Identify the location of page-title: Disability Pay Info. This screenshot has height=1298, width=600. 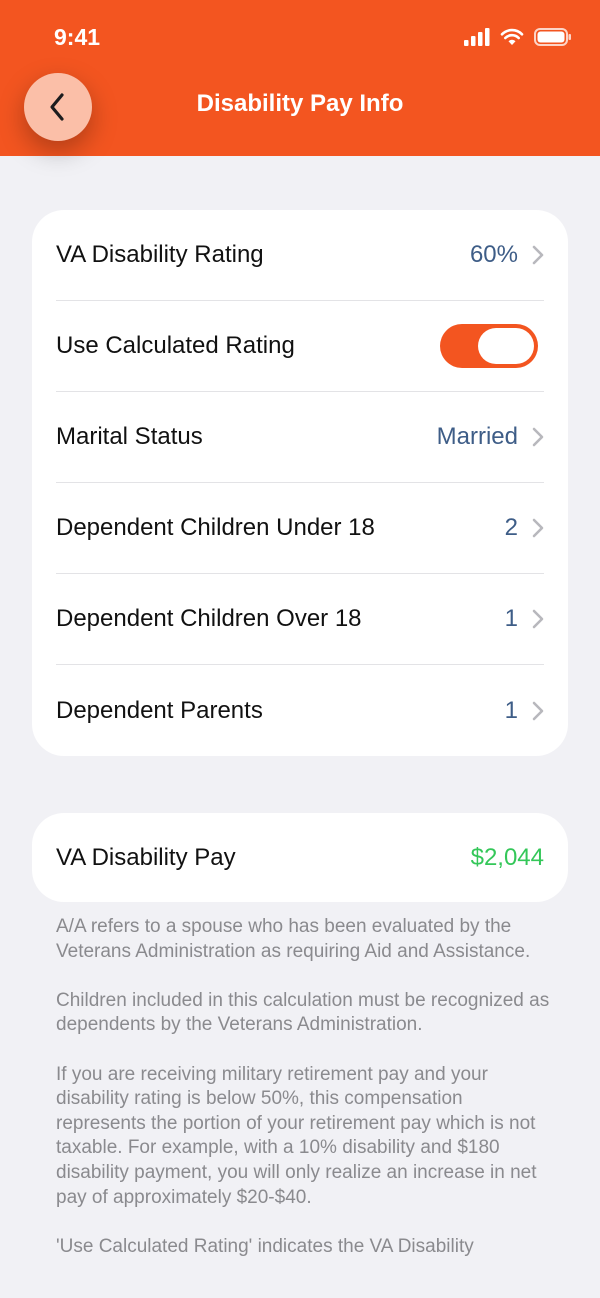
(300, 103).